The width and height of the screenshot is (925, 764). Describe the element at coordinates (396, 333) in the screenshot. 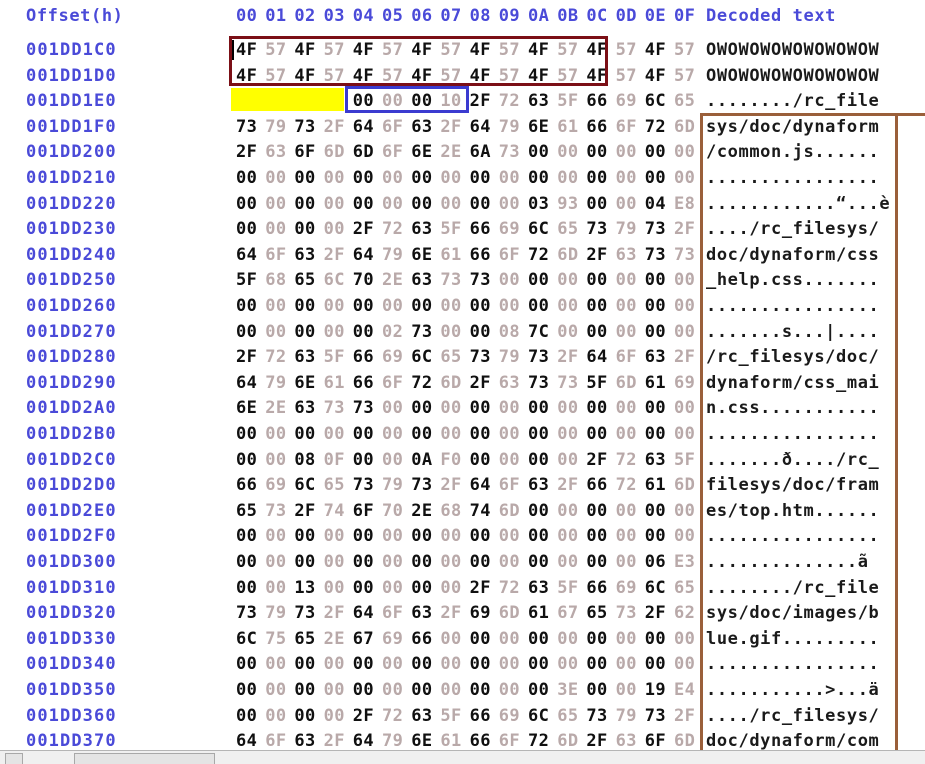

I see `hex-byte-cell: 02` at that location.